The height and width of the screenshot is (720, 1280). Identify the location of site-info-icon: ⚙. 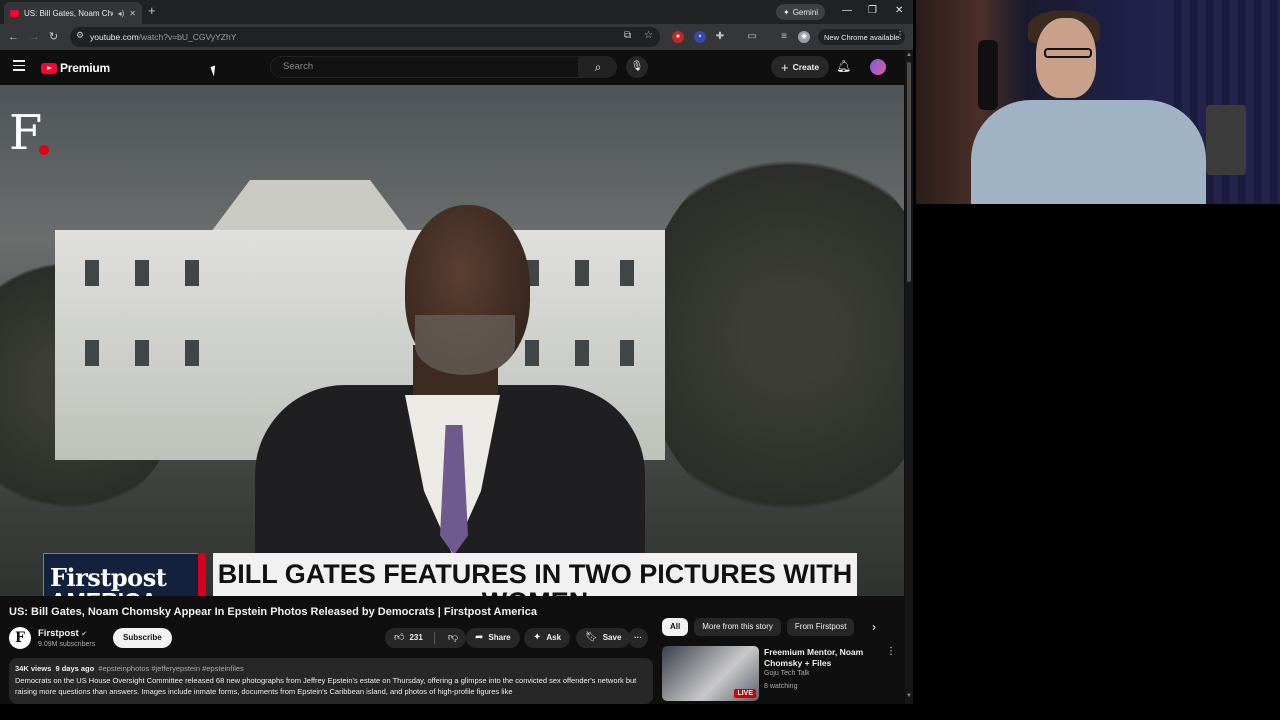
(80, 35).